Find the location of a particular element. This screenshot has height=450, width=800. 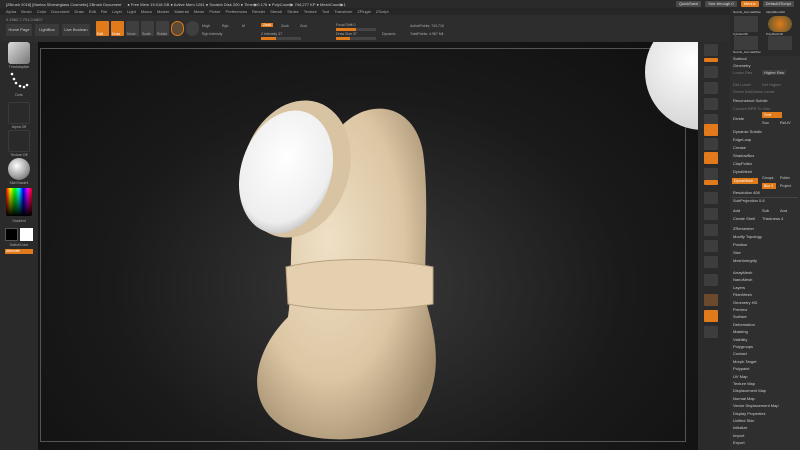

rotate-view-button is located at coordinates (711, 246).